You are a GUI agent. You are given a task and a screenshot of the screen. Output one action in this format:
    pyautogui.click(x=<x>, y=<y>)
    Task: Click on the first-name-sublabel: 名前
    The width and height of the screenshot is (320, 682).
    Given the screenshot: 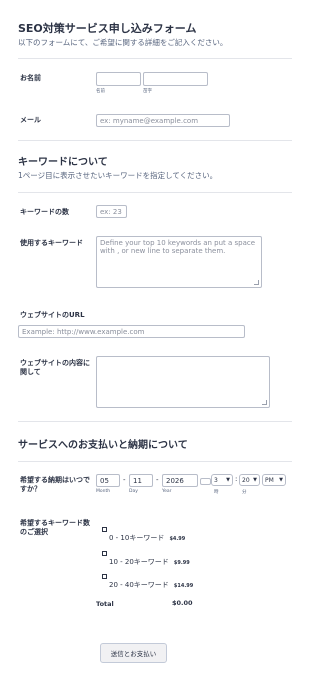 What is the action you would take?
    pyautogui.click(x=100, y=91)
    